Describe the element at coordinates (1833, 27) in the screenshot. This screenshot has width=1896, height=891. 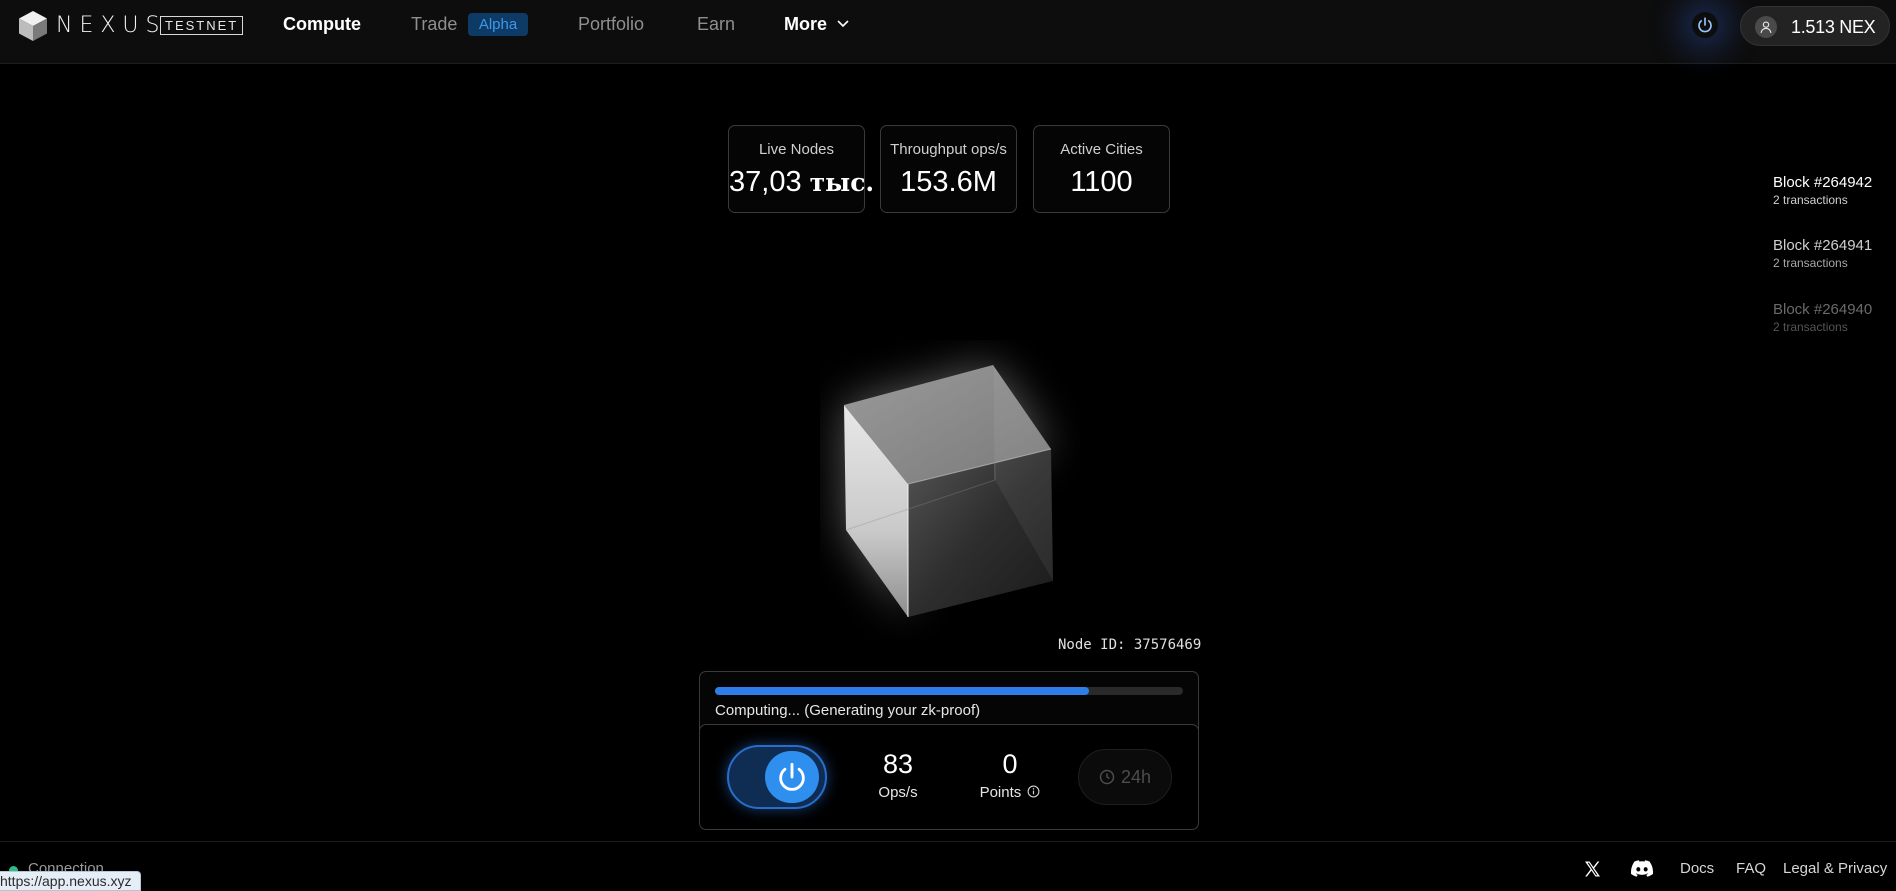
I see `wallet-balance: 1.513 NEX` at that location.